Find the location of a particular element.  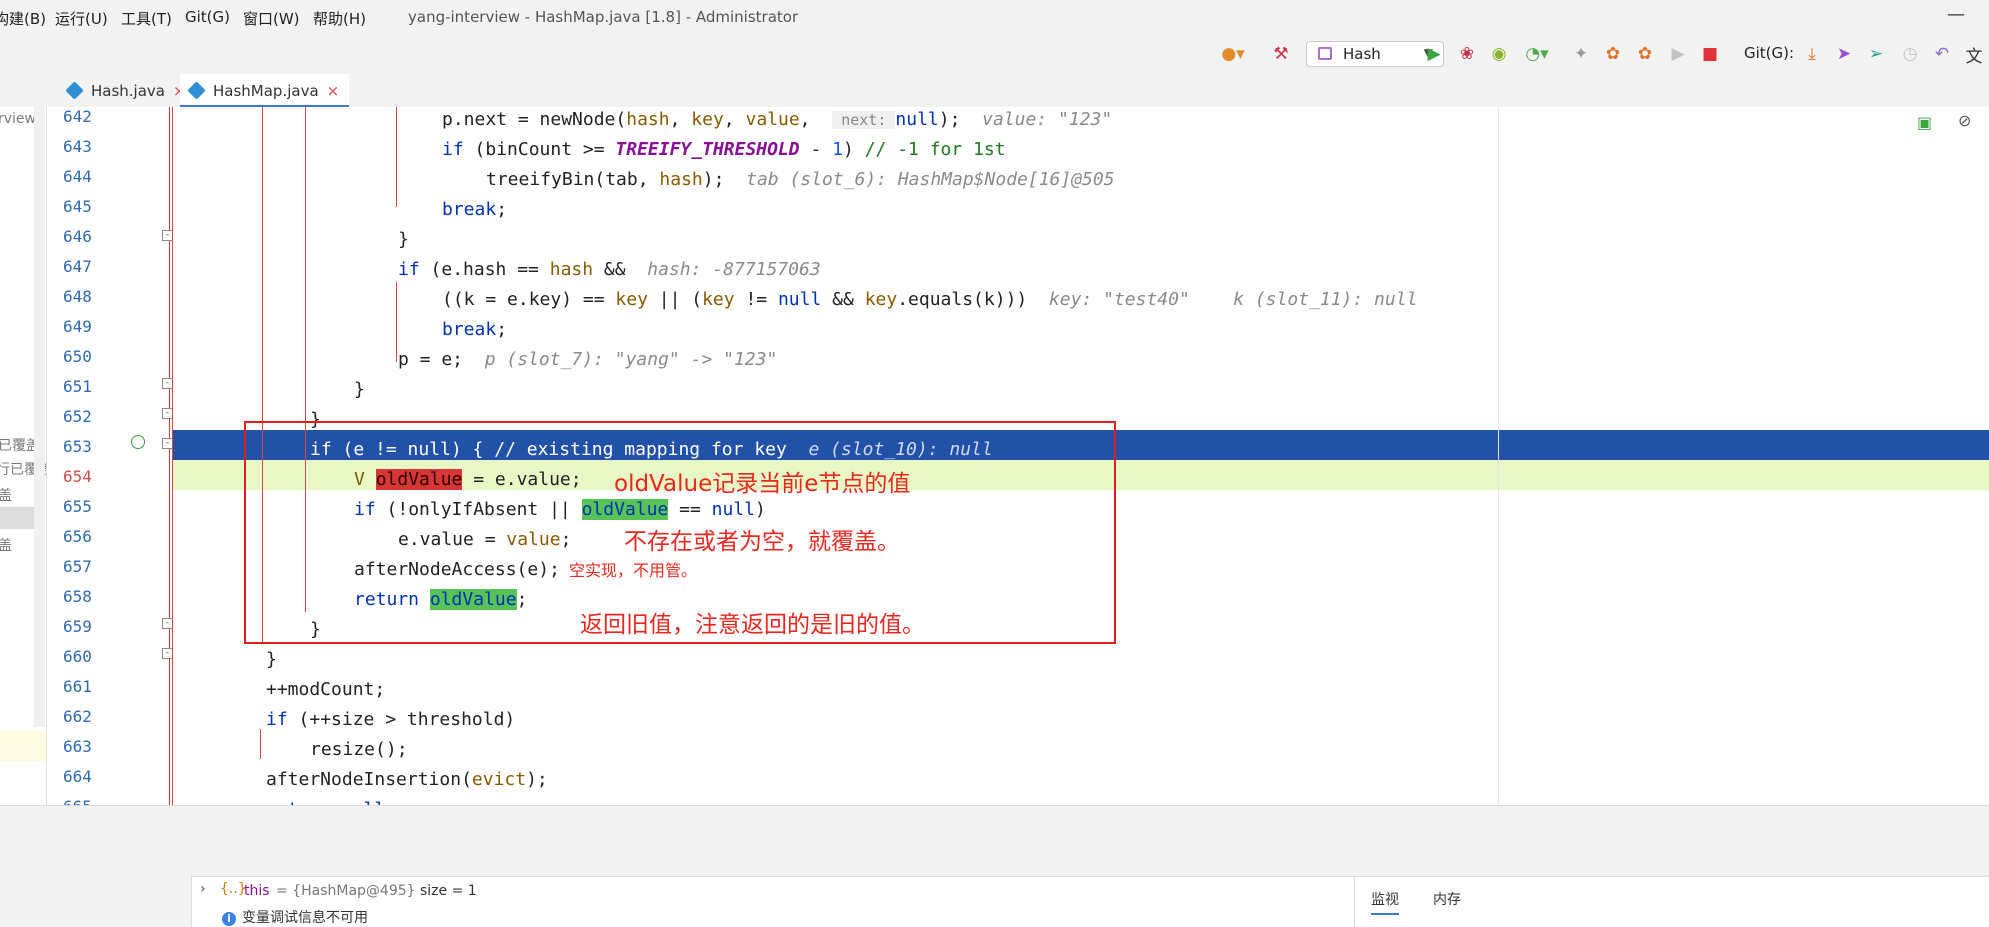

line-number: 661 is located at coordinates (104, 686).